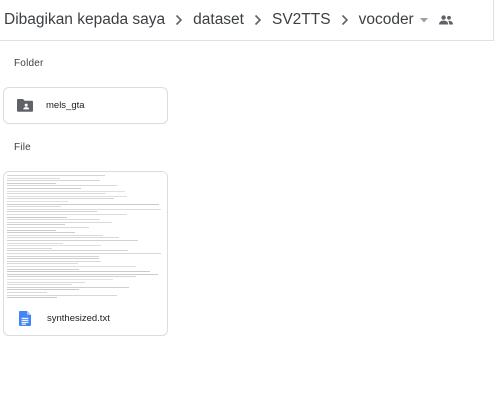 The width and height of the screenshot is (494, 402). What do you see at coordinates (29, 63) in the screenshot?
I see `folder-section-label: Folder` at bounding box center [29, 63].